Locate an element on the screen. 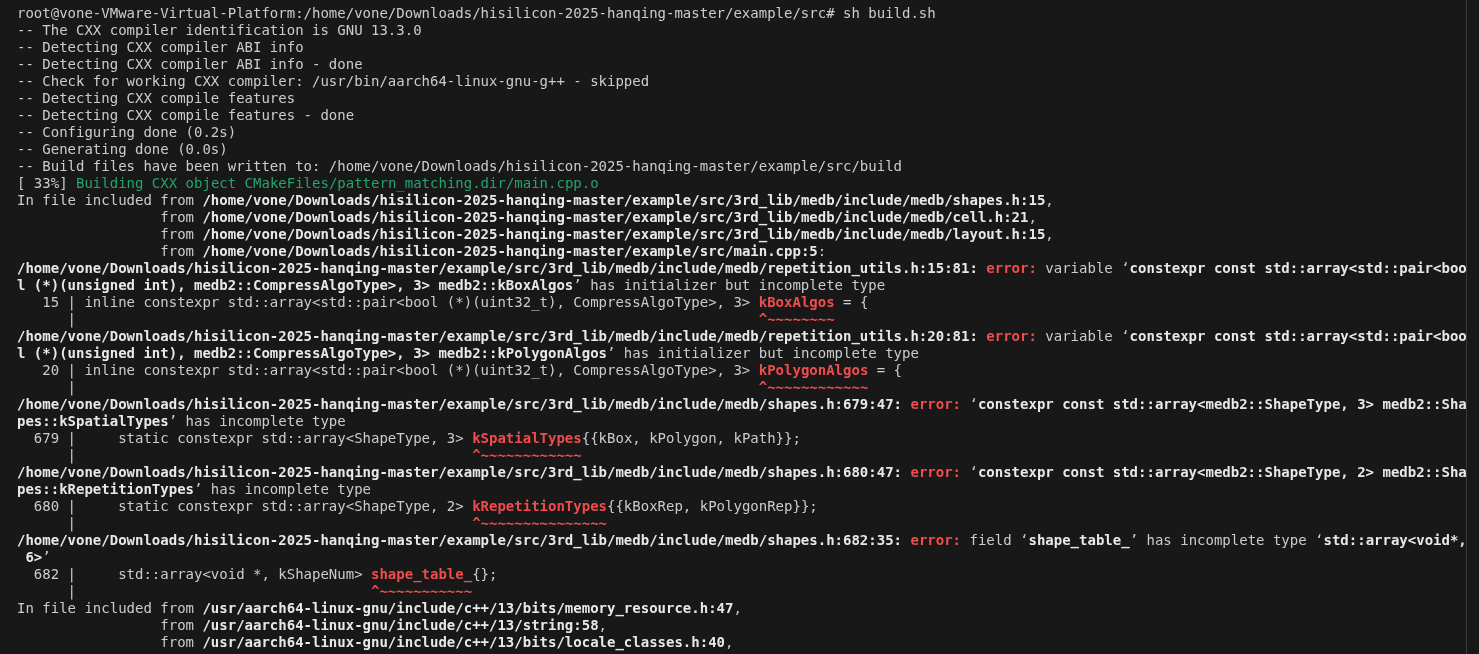 This screenshot has height=654, width=1479. terminal-line: 6>’ is located at coordinates (37, 557).